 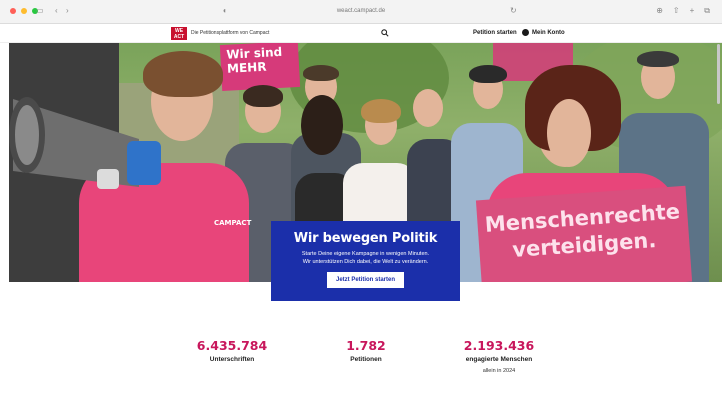 I want to click on privacy-shield-icon: ◖, so click(x=224, y=10).